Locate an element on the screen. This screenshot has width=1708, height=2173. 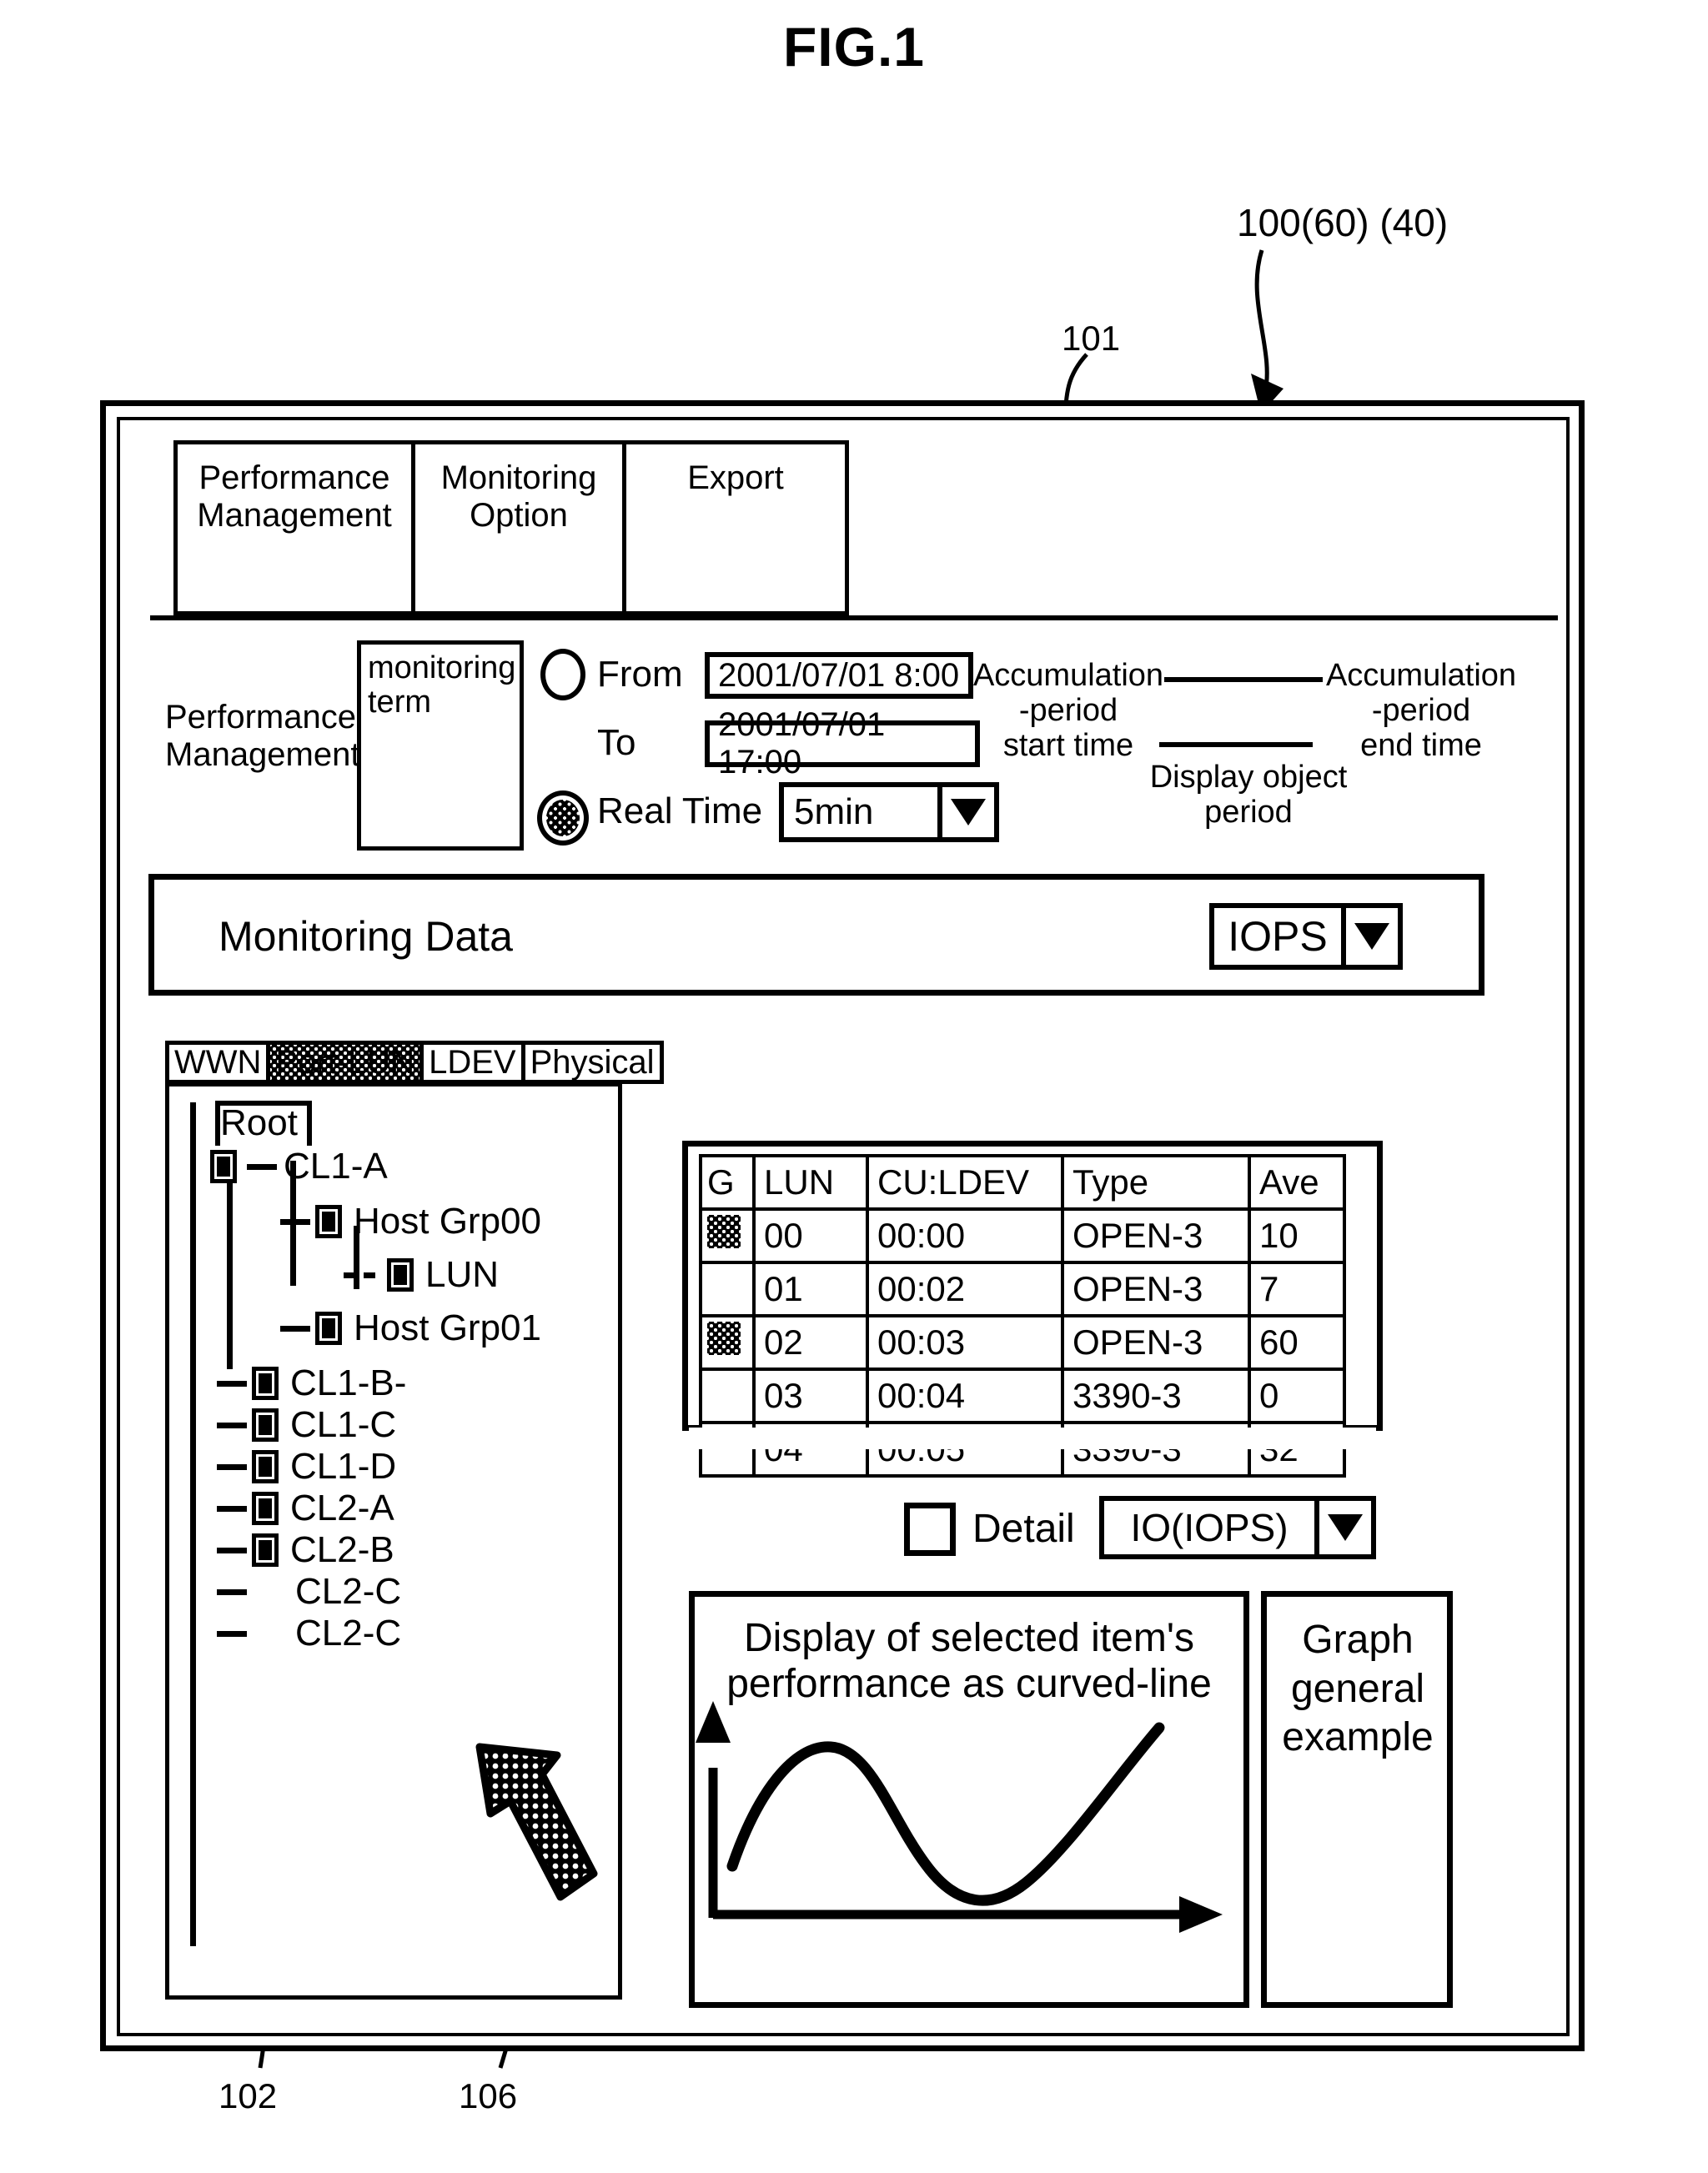
monitoring-data-metric-value: IOPS is located at coordinates (1278, 937).